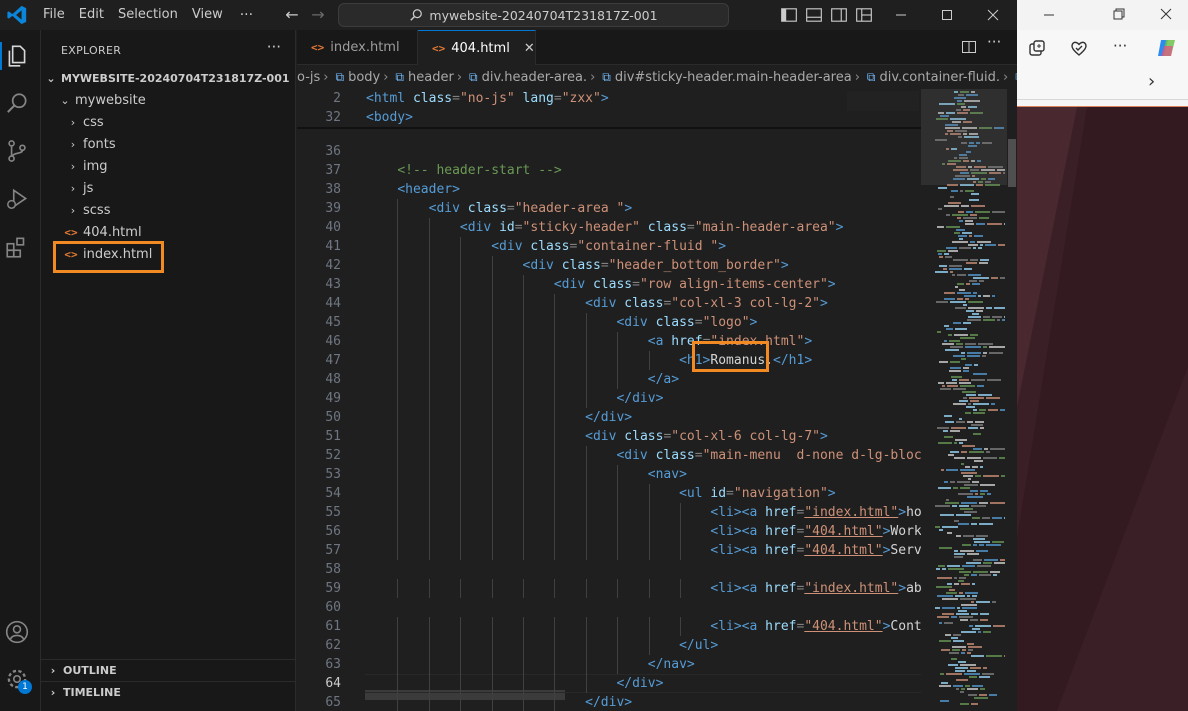  I want to click on folder-row-js: › js, so click(168, 188).